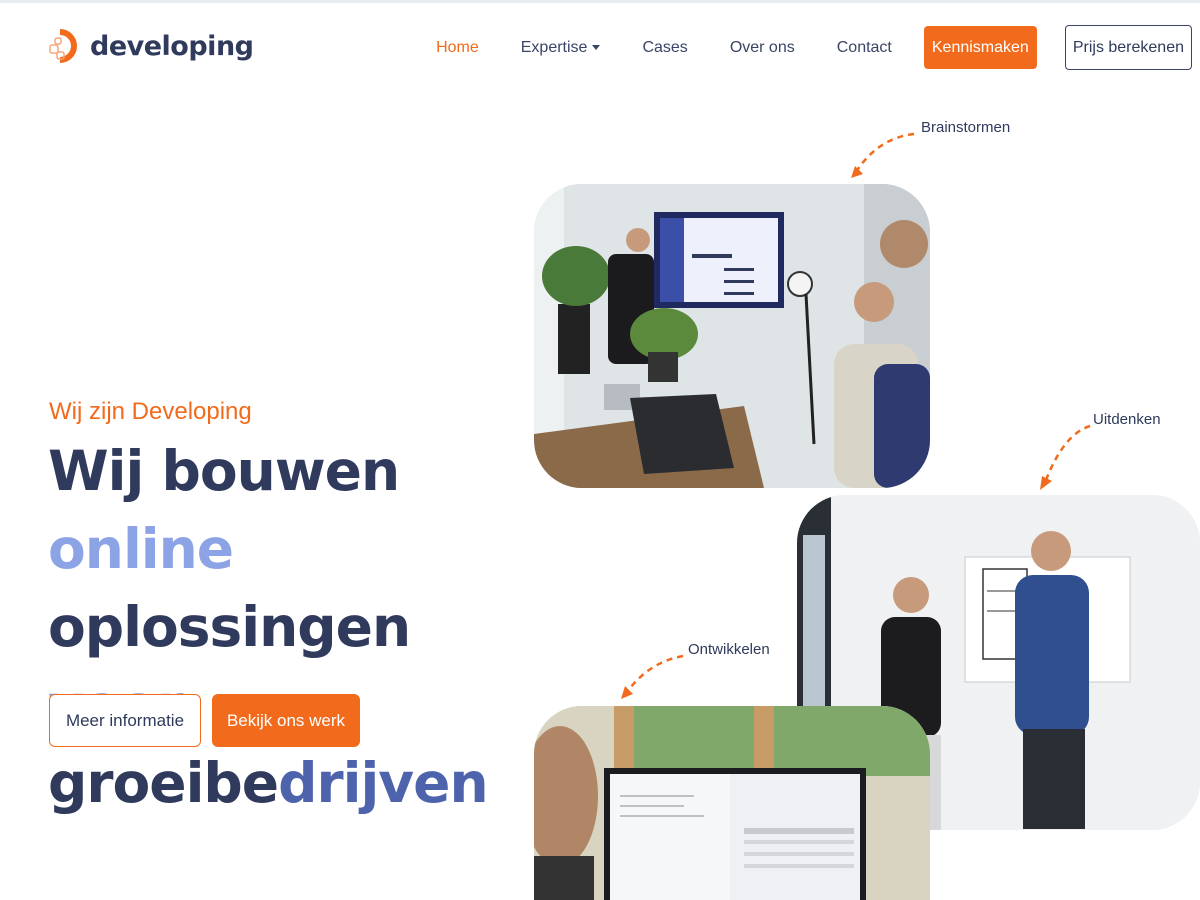 Image resolution: width=1200 pixels, height=900 pixels. I want to click on caret-down-icon, so click(596, 47).